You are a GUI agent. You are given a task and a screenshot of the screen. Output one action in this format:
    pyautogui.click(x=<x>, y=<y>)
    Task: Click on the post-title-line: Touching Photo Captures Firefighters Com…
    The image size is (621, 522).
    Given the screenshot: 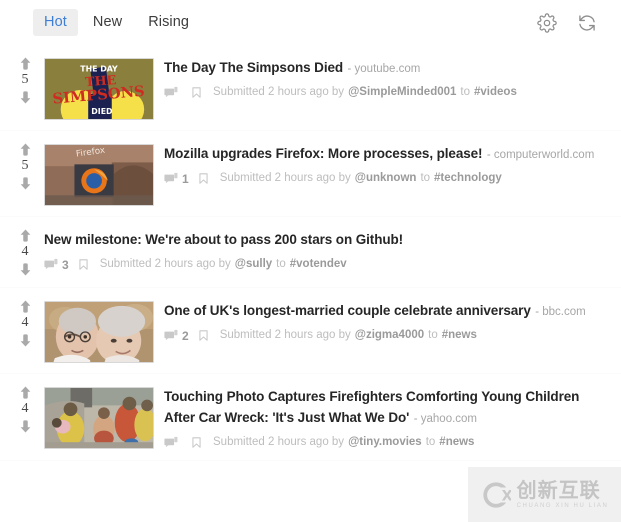 What is the action you would take?
    pyautogui.click(x=385, y=407)
    